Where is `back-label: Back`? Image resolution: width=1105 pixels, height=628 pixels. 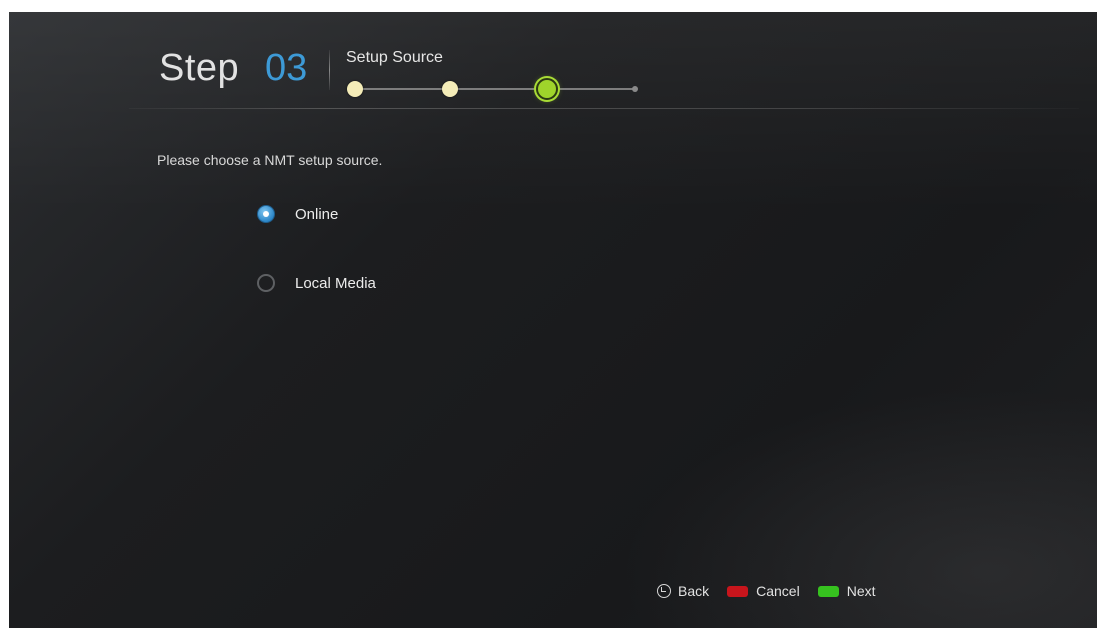 back-label: Back is located at coordinates (694, 591).